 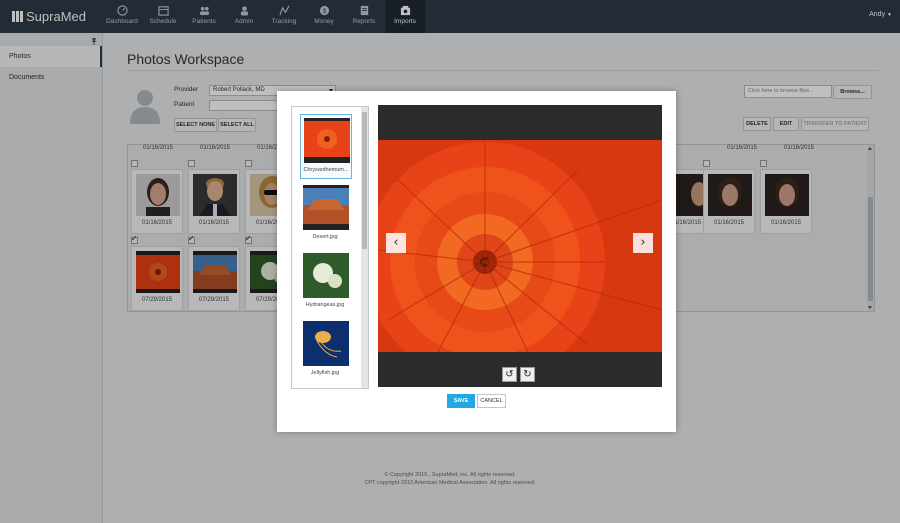 What do you see at coordinates (643, 243) in the screenshot?
I see `next-image-button: ›` at bounding box center [643, 243].